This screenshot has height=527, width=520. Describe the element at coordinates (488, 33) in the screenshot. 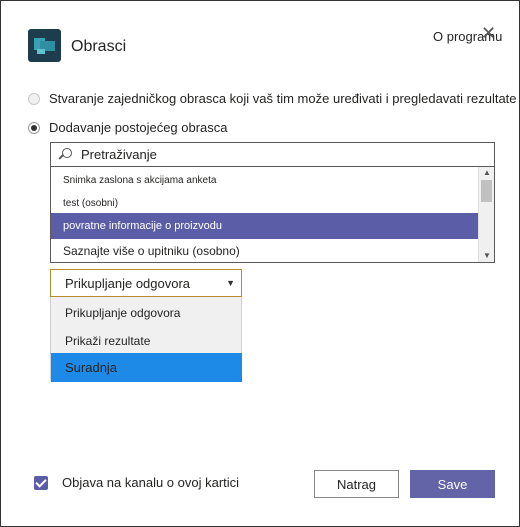

I see `close-icon: ✕` at that location.